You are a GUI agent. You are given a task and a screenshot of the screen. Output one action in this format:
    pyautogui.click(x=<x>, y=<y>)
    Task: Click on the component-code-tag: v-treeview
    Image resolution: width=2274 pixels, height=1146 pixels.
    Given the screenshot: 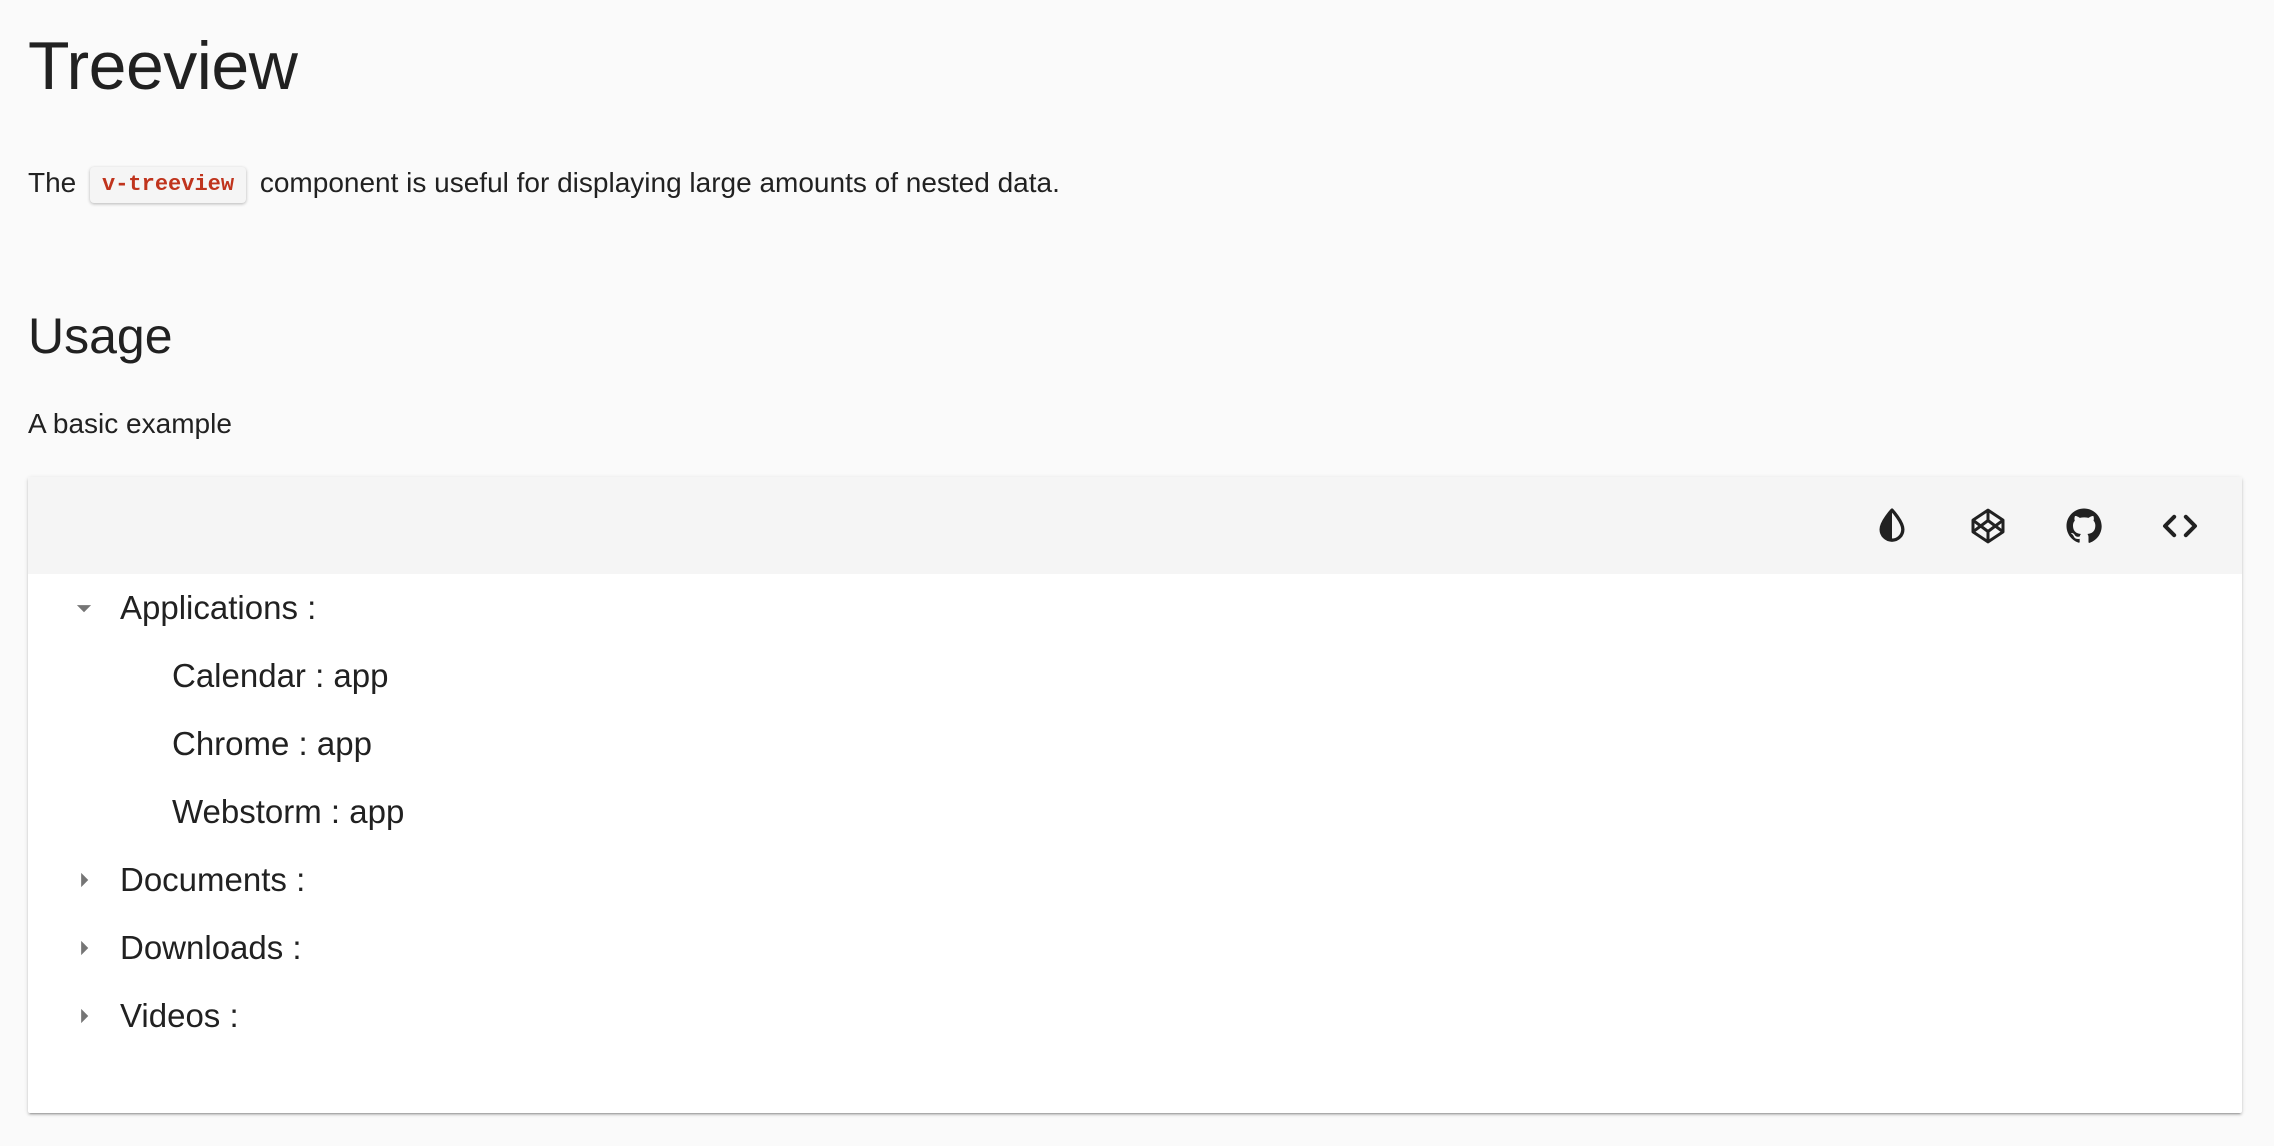 What is the action you would take?
    pyautogui.click(x=168, y=185)
    